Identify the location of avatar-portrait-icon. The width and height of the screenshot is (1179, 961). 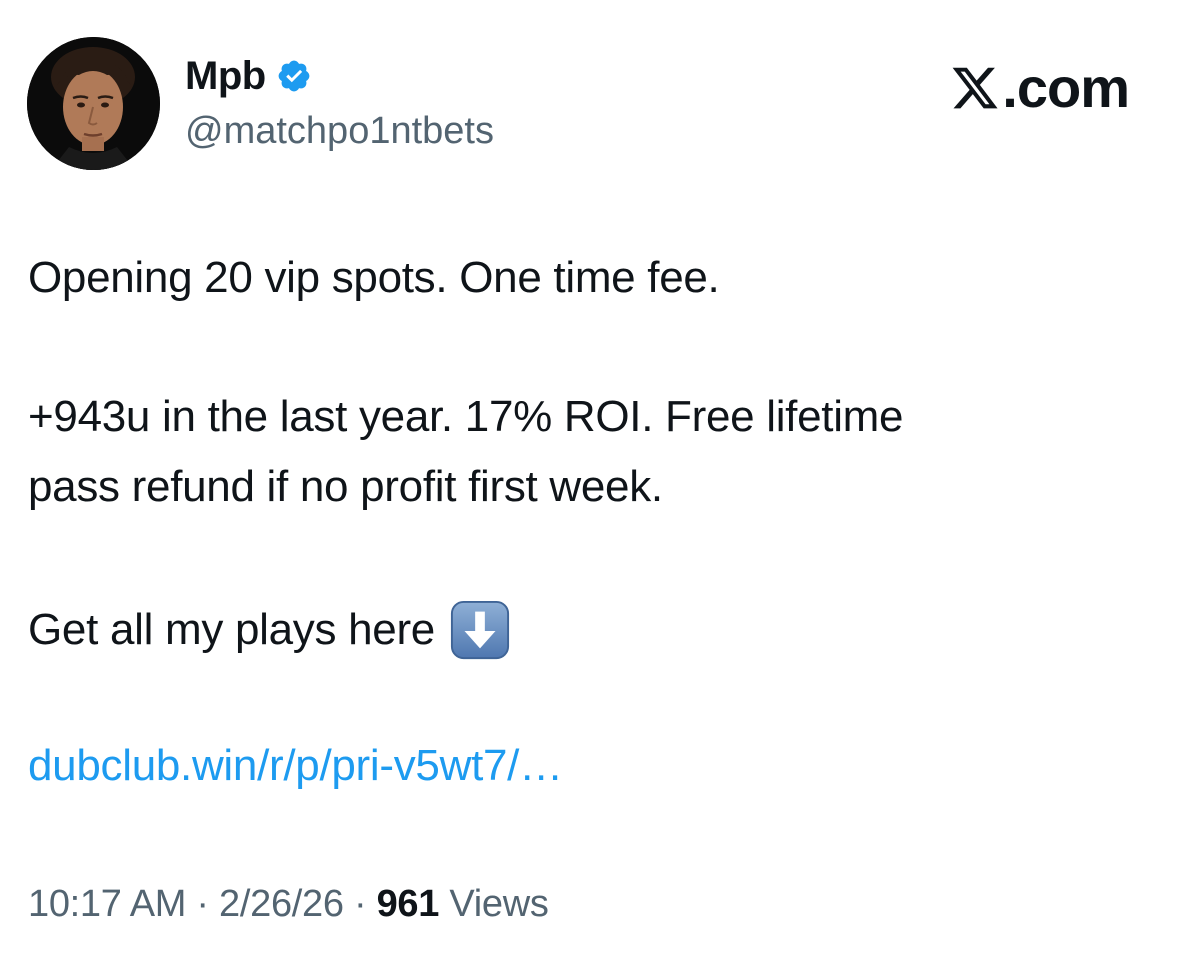
(93, 103).